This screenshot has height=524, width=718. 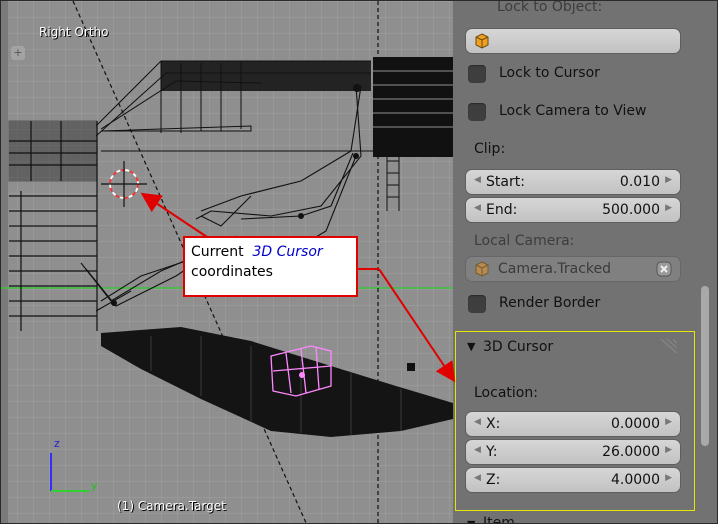 What do you see at coordinates (555, 269) in the screenshot?
I see `local-camera-value: Camera.Tracked` at bounding box center [555, 269].